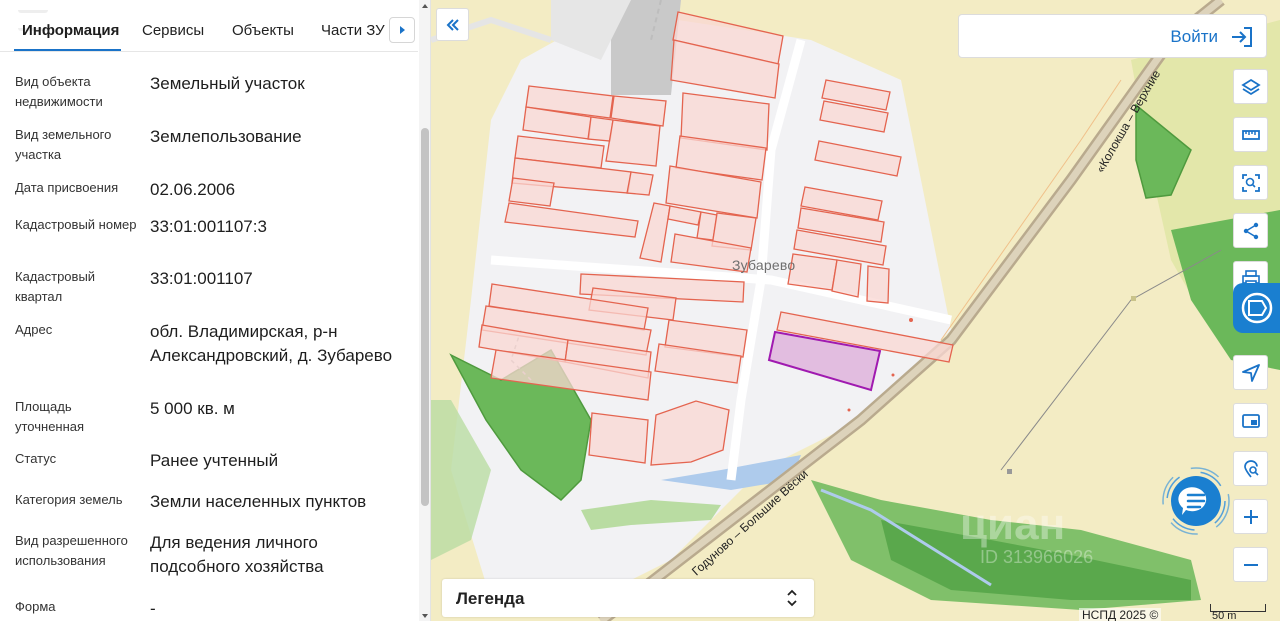 This screenshot has width=1280, height=621. Describe the element at coordinates (193, 189) in the screenshot. I see `attribute-value: 02.06.2006` at that location.